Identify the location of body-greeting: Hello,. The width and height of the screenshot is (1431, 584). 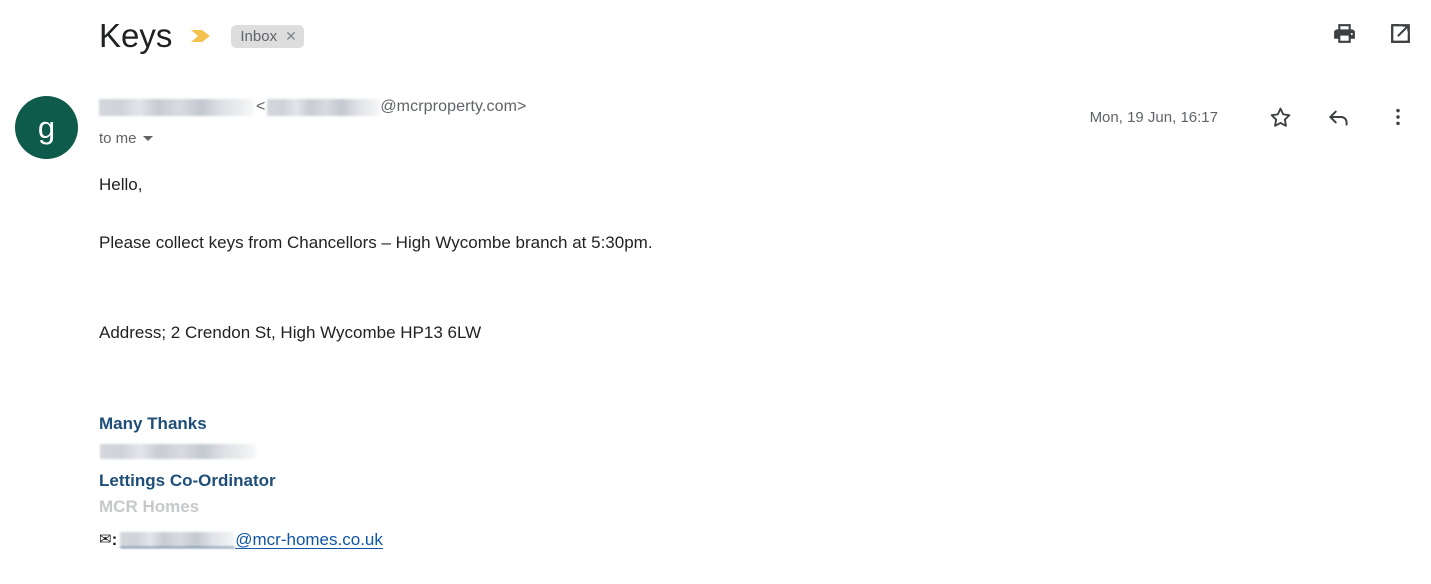
(121, 184).